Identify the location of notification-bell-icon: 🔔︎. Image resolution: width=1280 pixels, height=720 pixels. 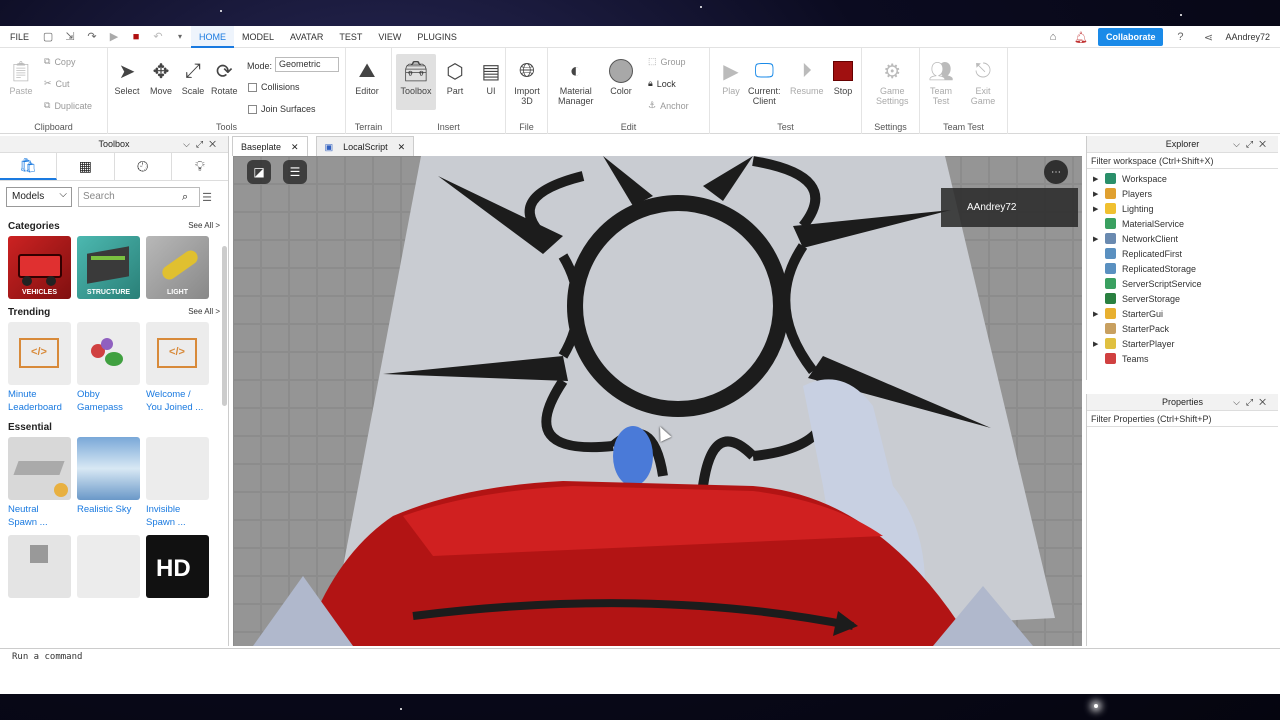
(1081, 37).